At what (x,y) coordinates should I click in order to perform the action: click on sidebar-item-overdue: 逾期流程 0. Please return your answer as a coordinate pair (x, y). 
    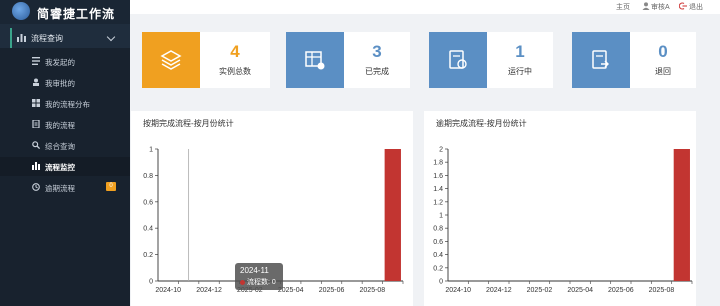
    Looking at the image, I should click on (65, 187).